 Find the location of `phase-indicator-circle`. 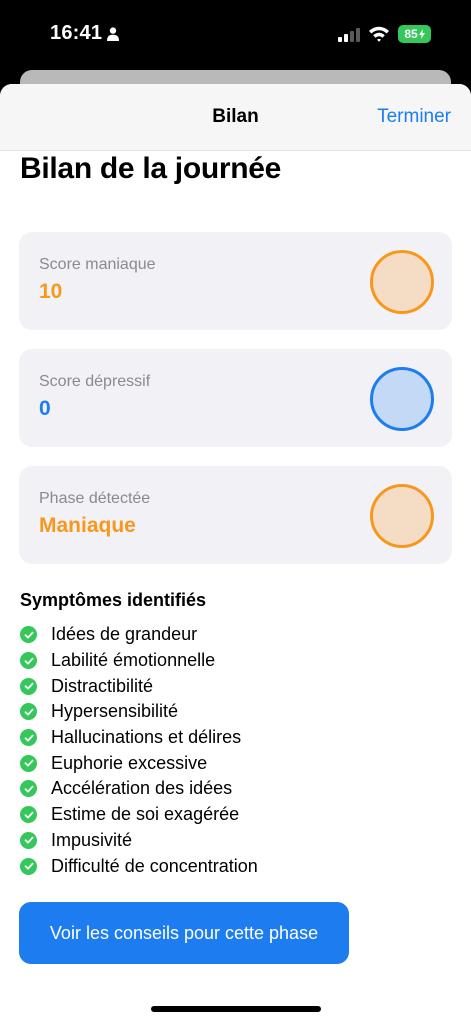

phase-indicator-circle is located at coordinates (402, 516).